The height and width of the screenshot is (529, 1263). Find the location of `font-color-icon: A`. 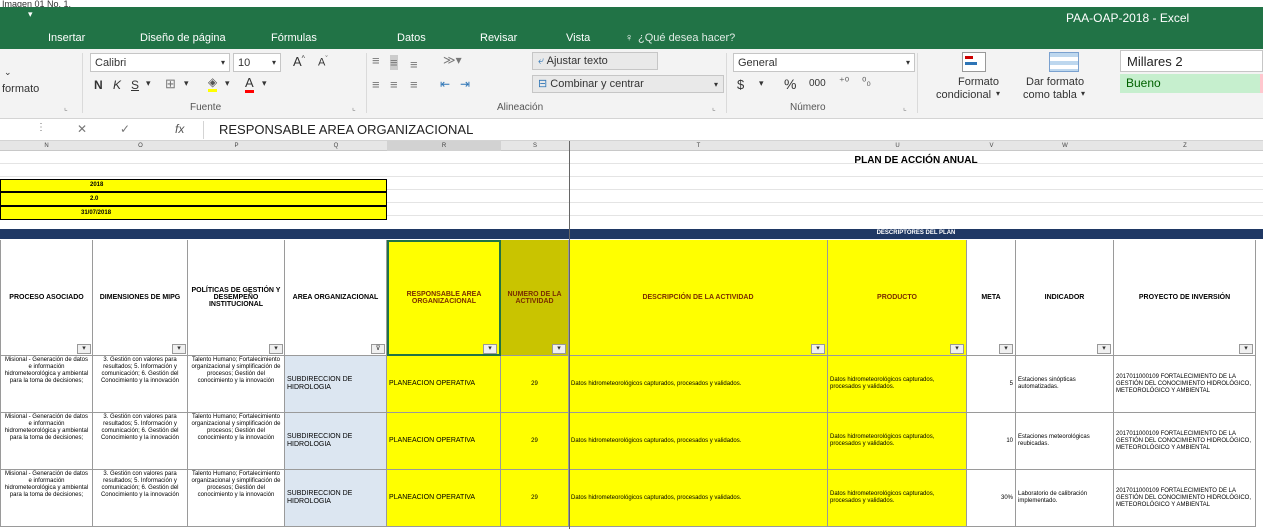

font-color-icon: A is located at coordinates (249, 84).